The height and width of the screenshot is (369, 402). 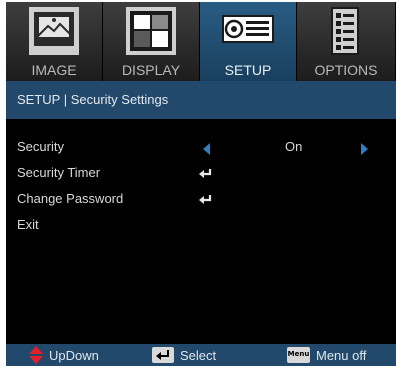 What do you see at coordinates (201, 100) in the screenshot?
I see `breadcrumb-bar: SETUP | Security Settings` at bounding box center [201, 100].